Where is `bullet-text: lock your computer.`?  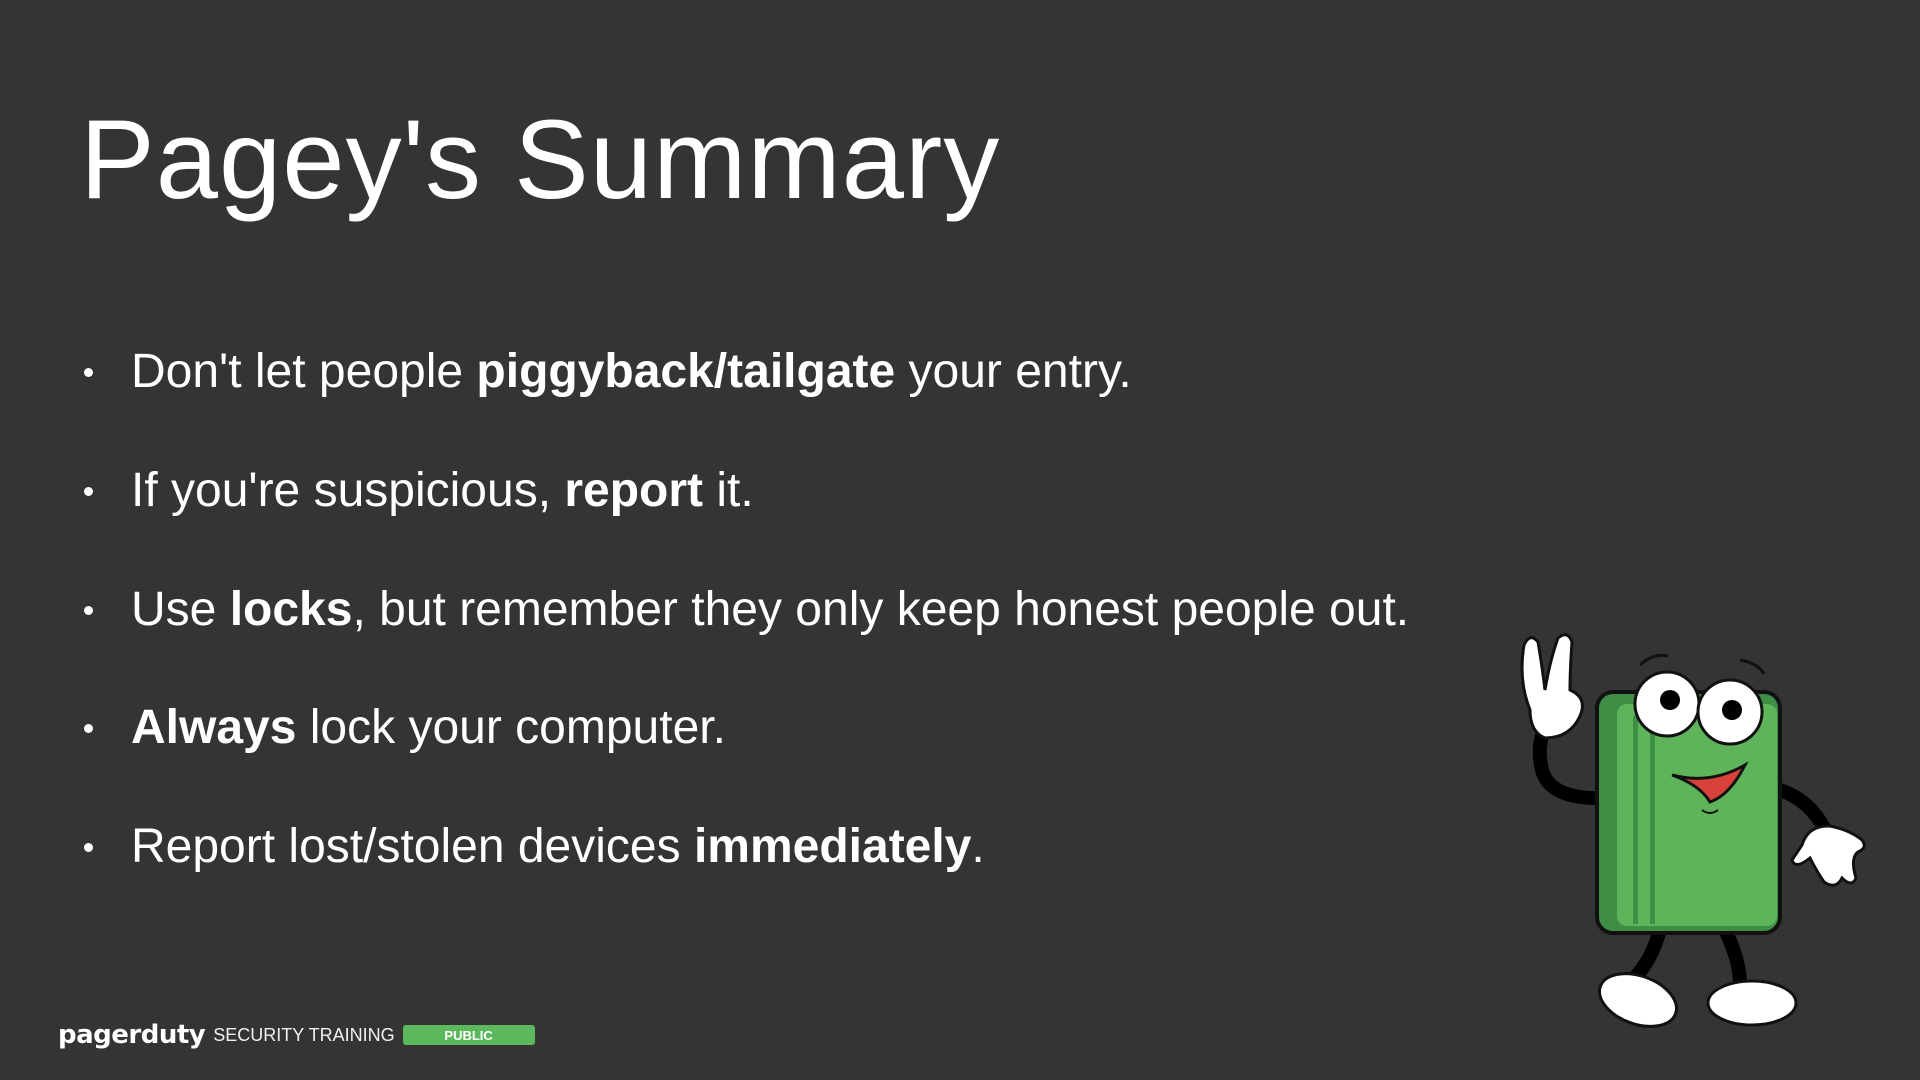
bullet-text: lock your computer. is located at coordinates (511, 727).